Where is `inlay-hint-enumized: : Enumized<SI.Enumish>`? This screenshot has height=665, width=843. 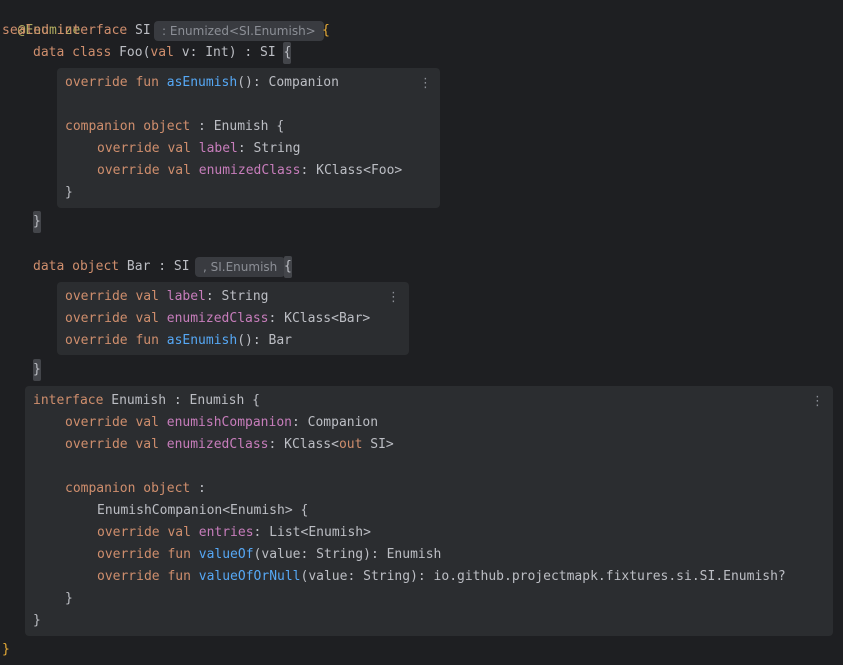 inlay-hint-enumized: : Enumized<SI.Enumish> is located at coordinates (239, 31).